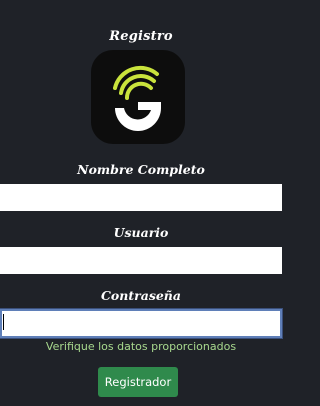 The image size is (320, 406). Describe the element at coordinates (141, 260) in the screenshot. I see `username-input` at that location.